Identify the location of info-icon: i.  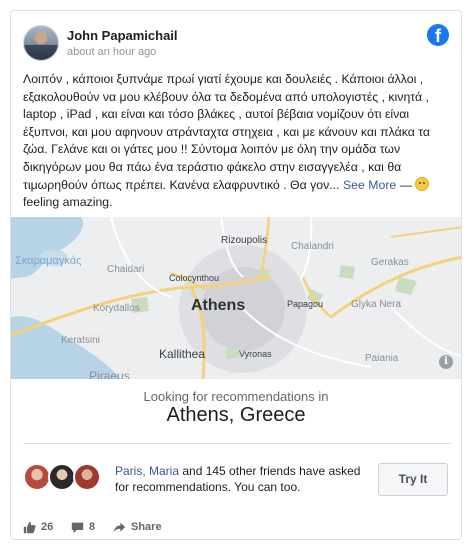
(446, 362).